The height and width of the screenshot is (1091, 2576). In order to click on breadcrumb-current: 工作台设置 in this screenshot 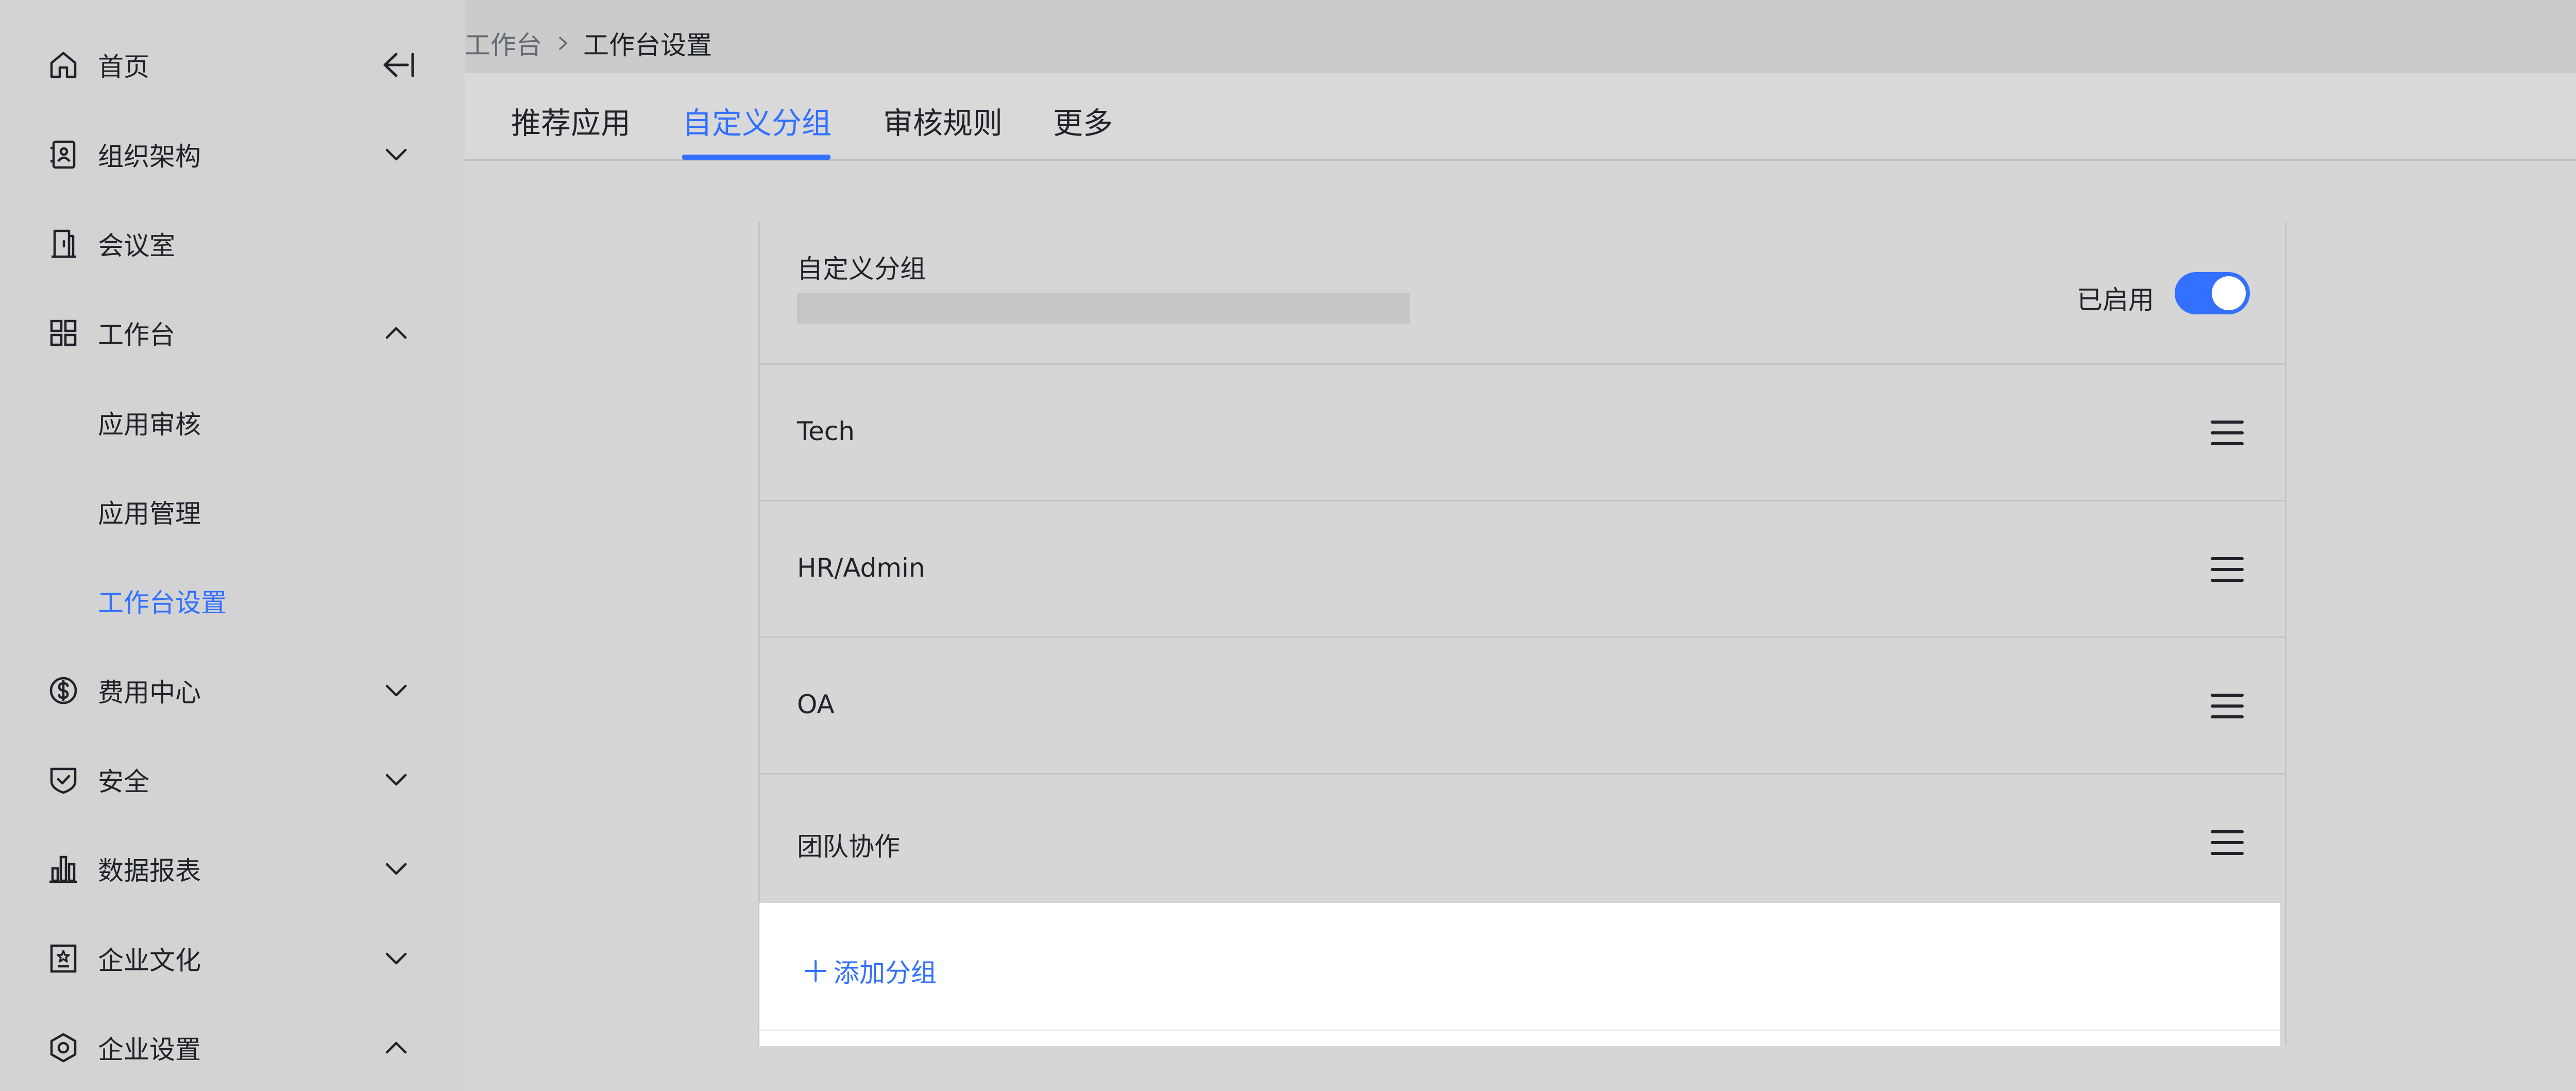, I will do `click(647, 45)`.